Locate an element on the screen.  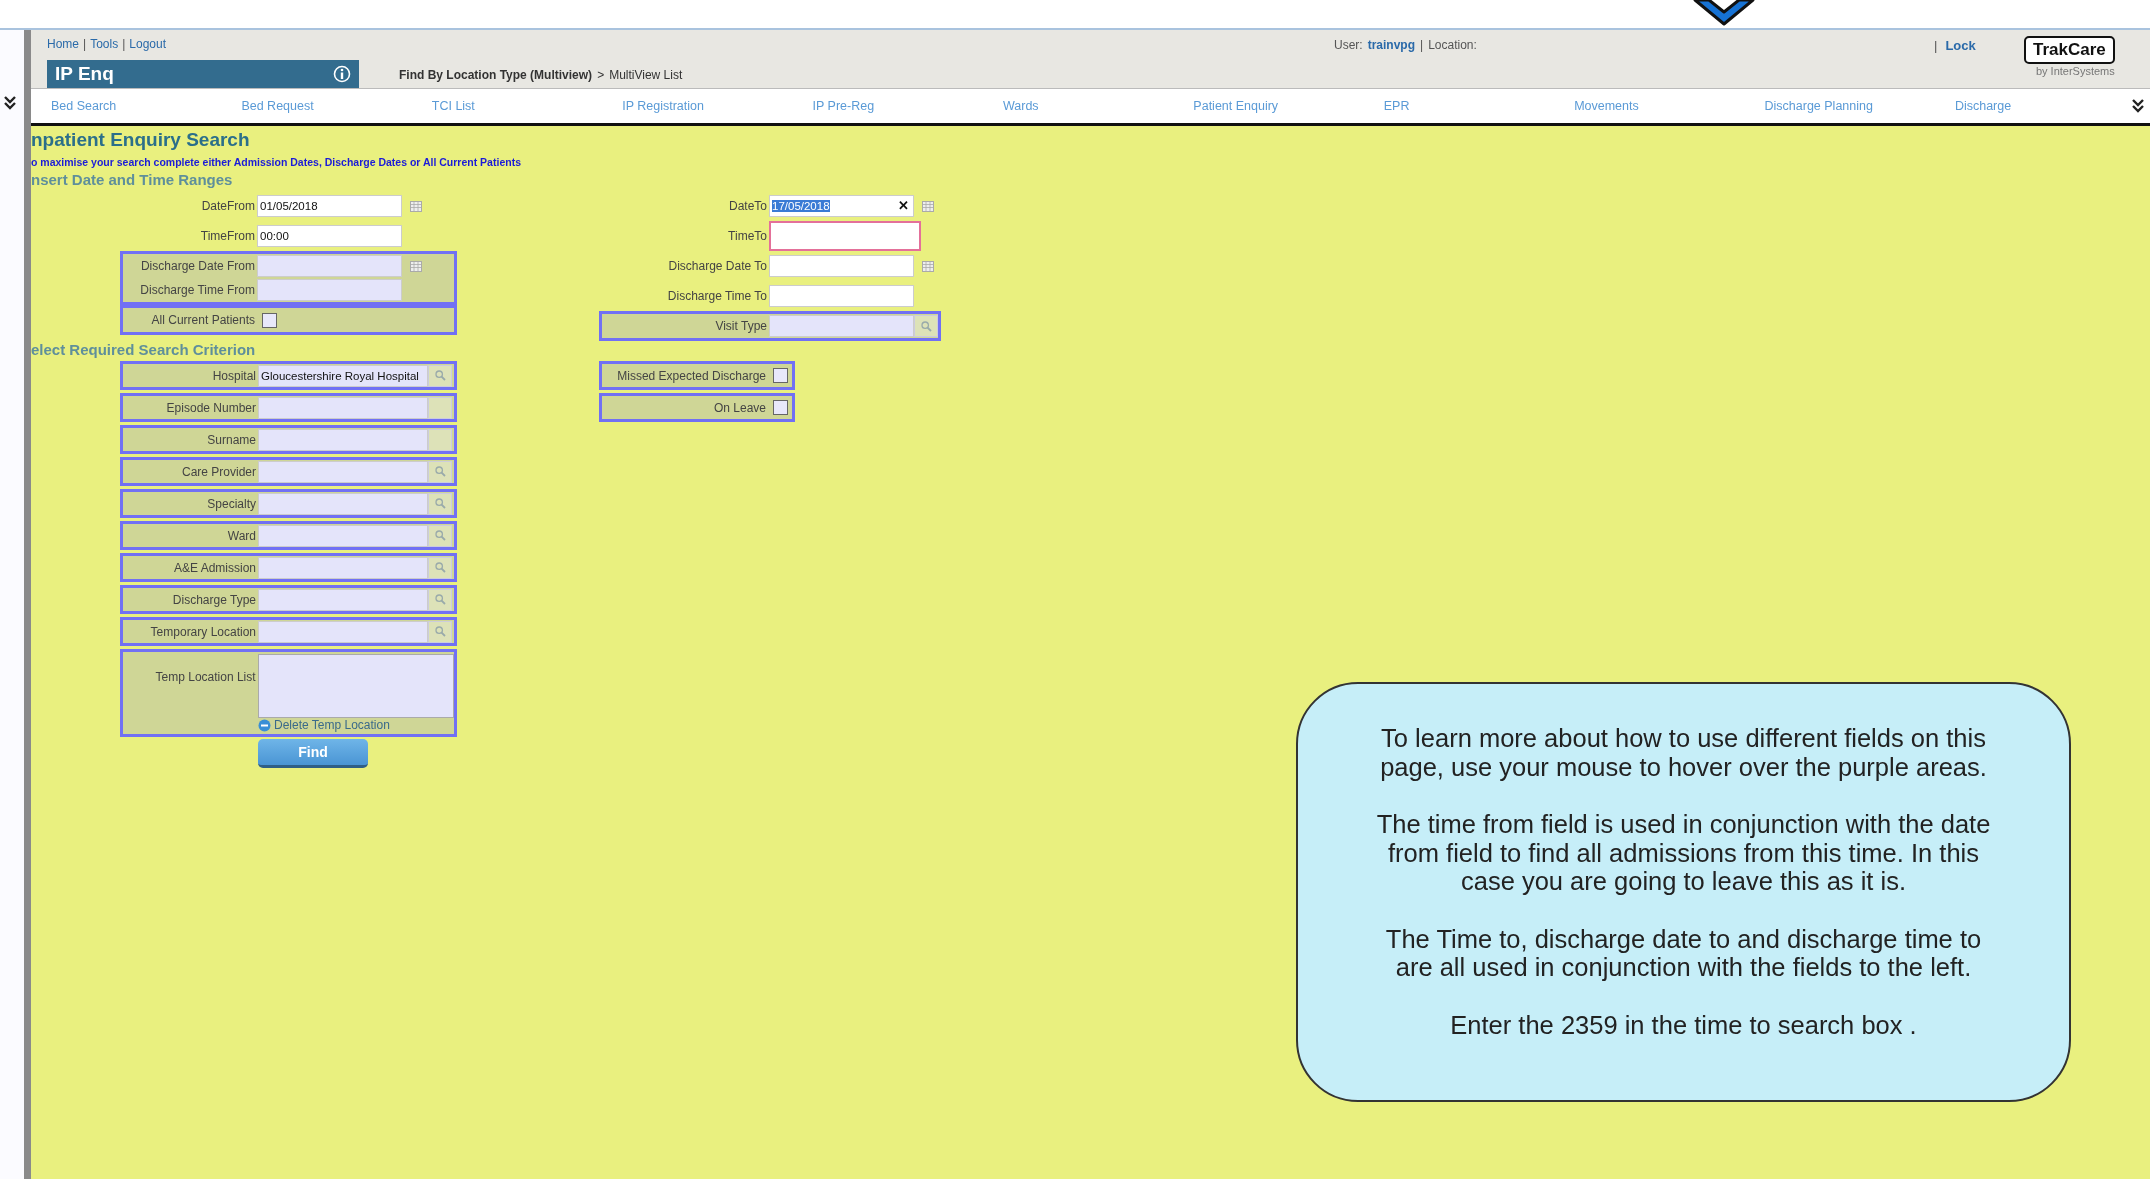
hover-area: Episode Number is located at coordinates (288, 407).